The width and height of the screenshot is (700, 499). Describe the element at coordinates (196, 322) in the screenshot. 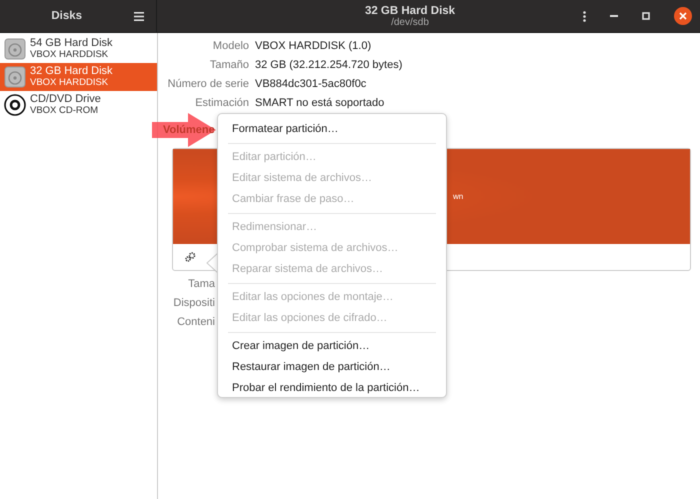

I see `field-label: Conteni` at that location.